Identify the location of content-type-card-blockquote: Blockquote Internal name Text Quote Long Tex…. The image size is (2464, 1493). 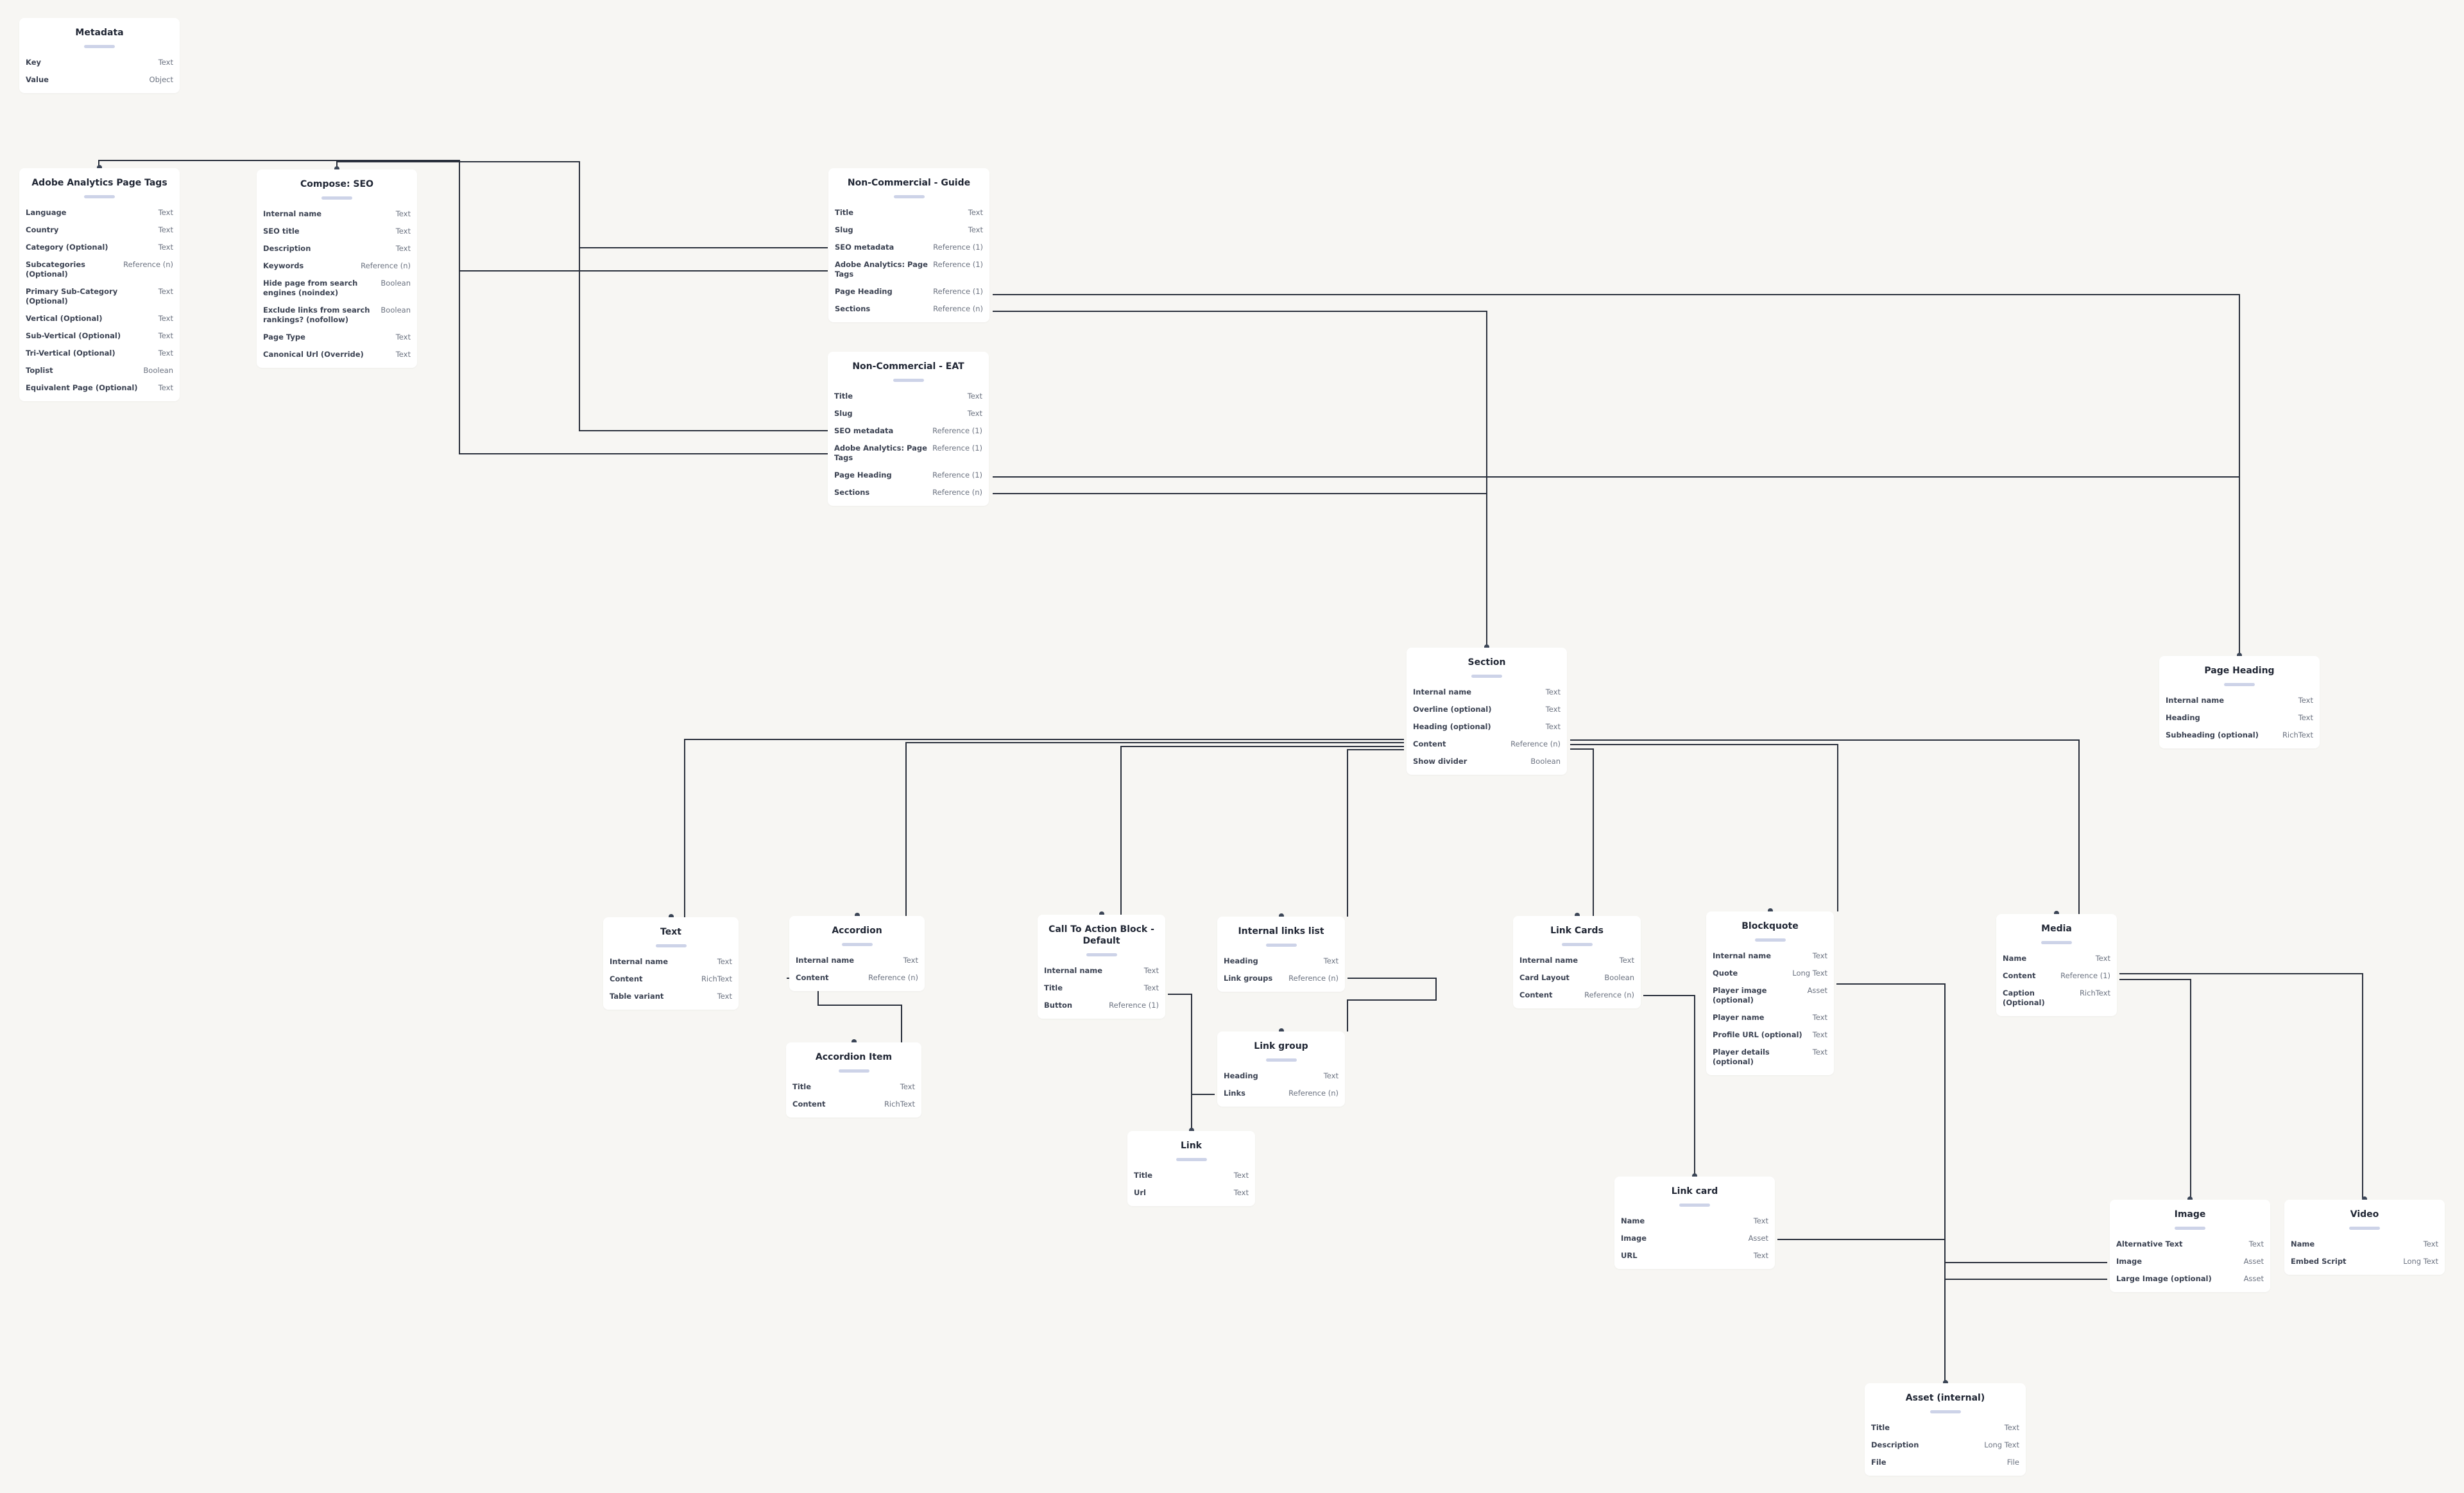
(1770, 991).